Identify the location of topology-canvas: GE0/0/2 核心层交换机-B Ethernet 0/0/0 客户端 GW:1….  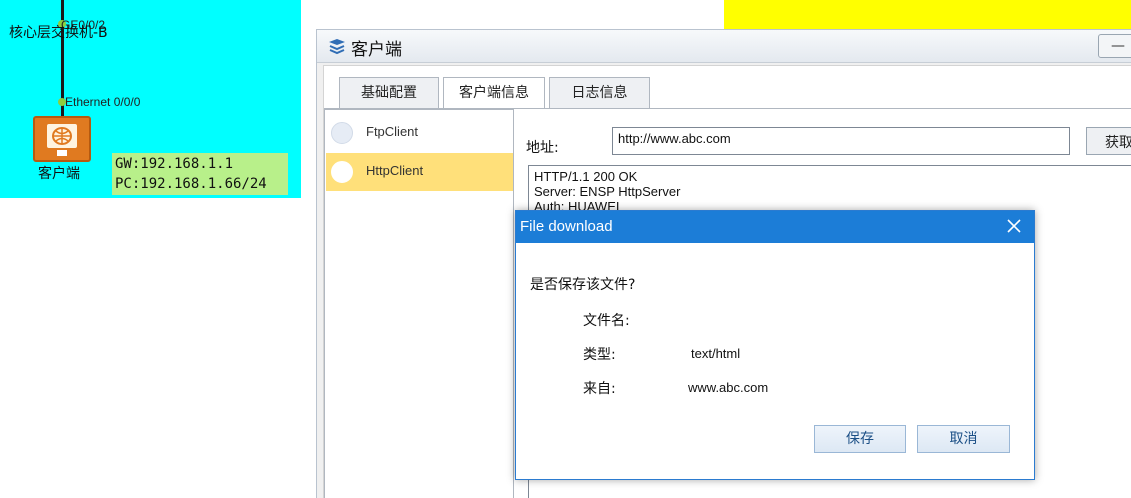
(150, 99).